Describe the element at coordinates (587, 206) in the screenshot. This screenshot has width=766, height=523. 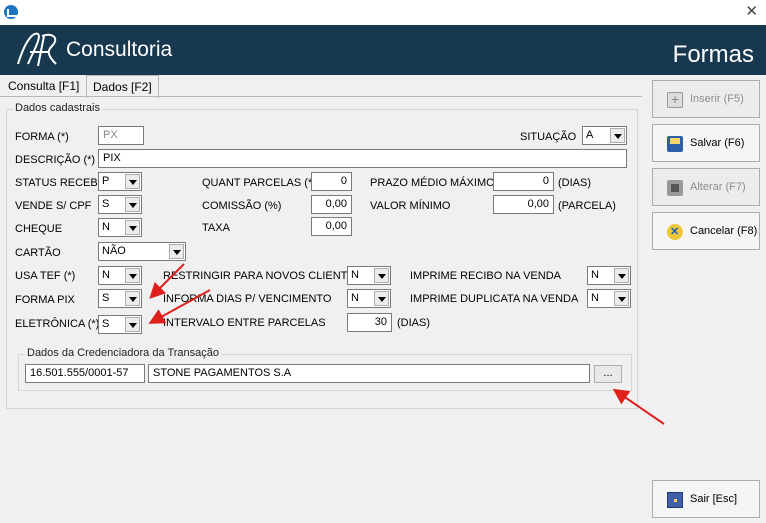
I see `valor-minimo-unit: (PARCELA)` at that location.